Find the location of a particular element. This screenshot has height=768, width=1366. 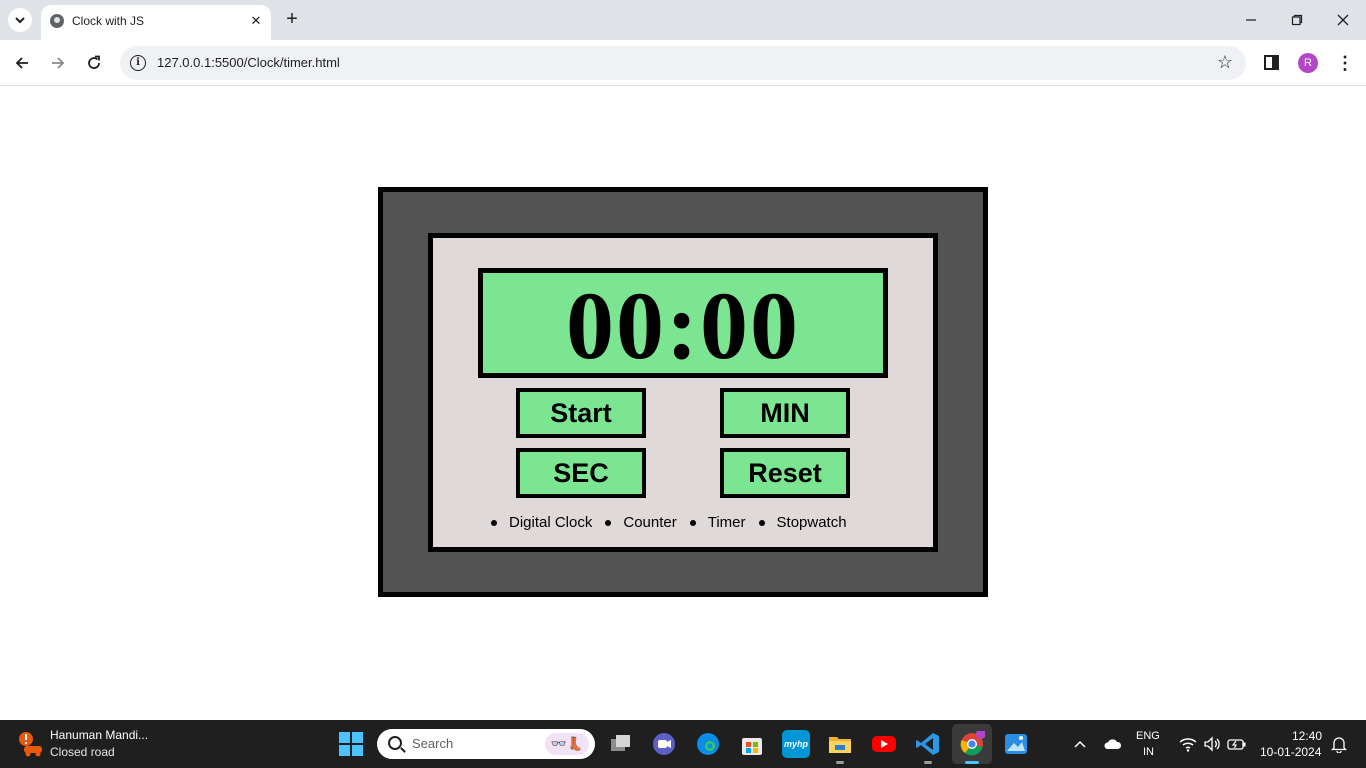

close-icon is located at coordinates (1343, 20).